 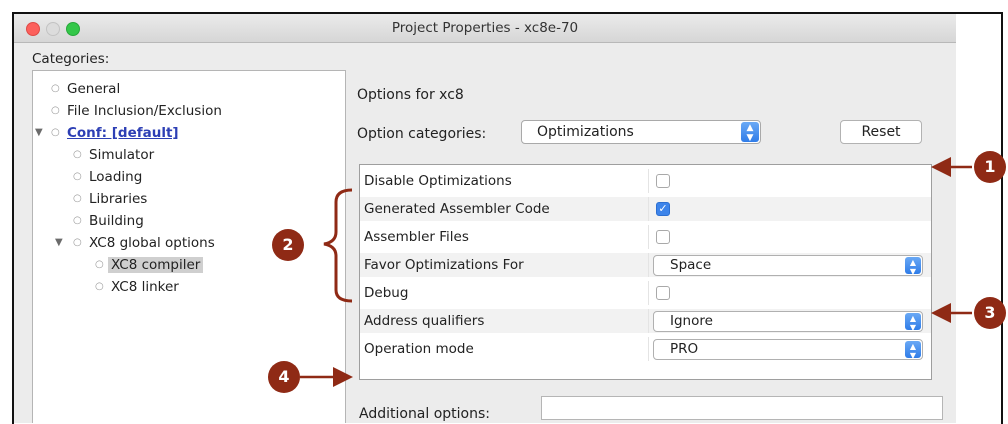 I want to click on callout-badge-1: 1, so click(x=990, y=167).